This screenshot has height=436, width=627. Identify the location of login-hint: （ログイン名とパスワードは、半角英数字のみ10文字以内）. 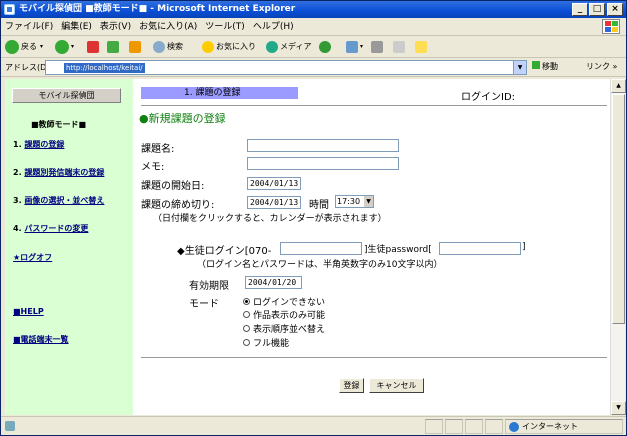
(320, 265).